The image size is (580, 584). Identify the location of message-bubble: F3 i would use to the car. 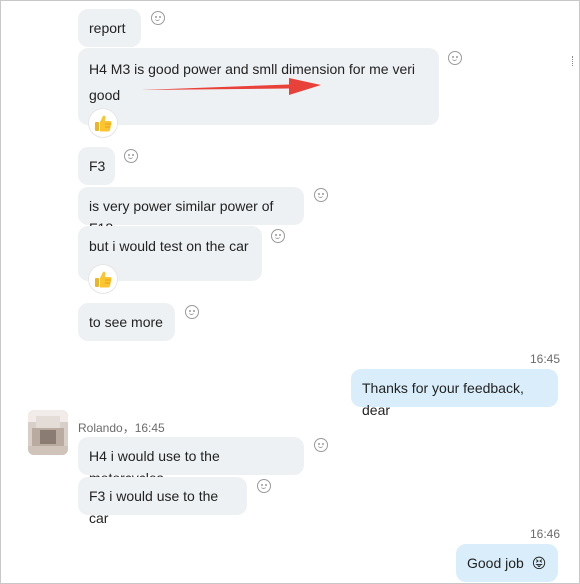
(162, 501).